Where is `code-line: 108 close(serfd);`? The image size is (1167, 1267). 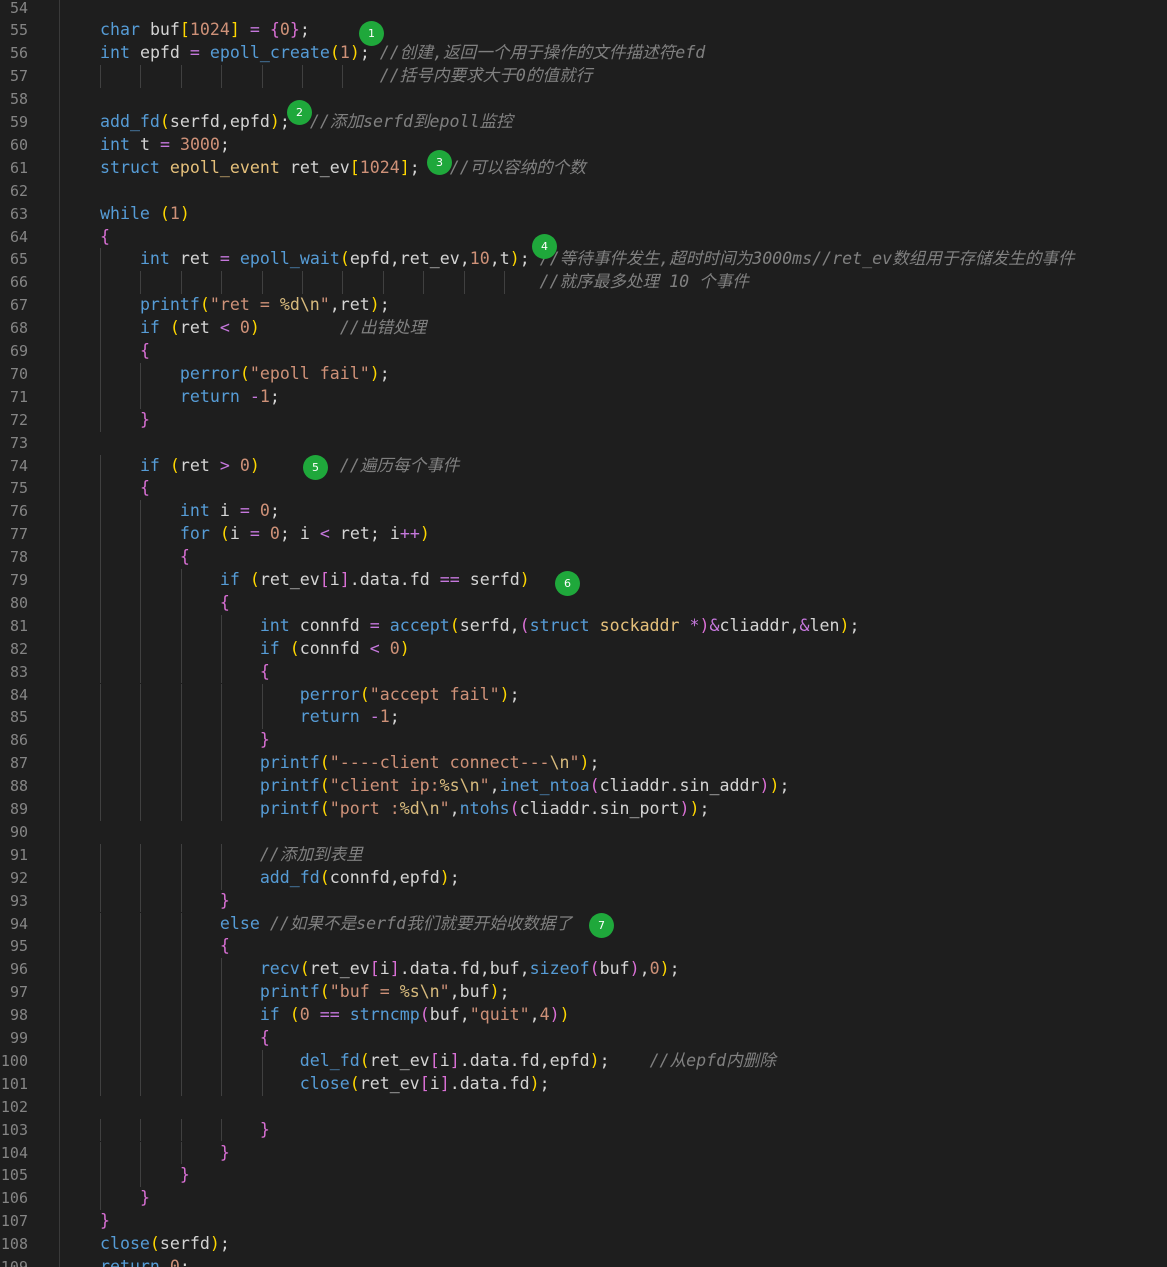 code-line: 108 close(serfd); is located at coordinates (583, 1244).